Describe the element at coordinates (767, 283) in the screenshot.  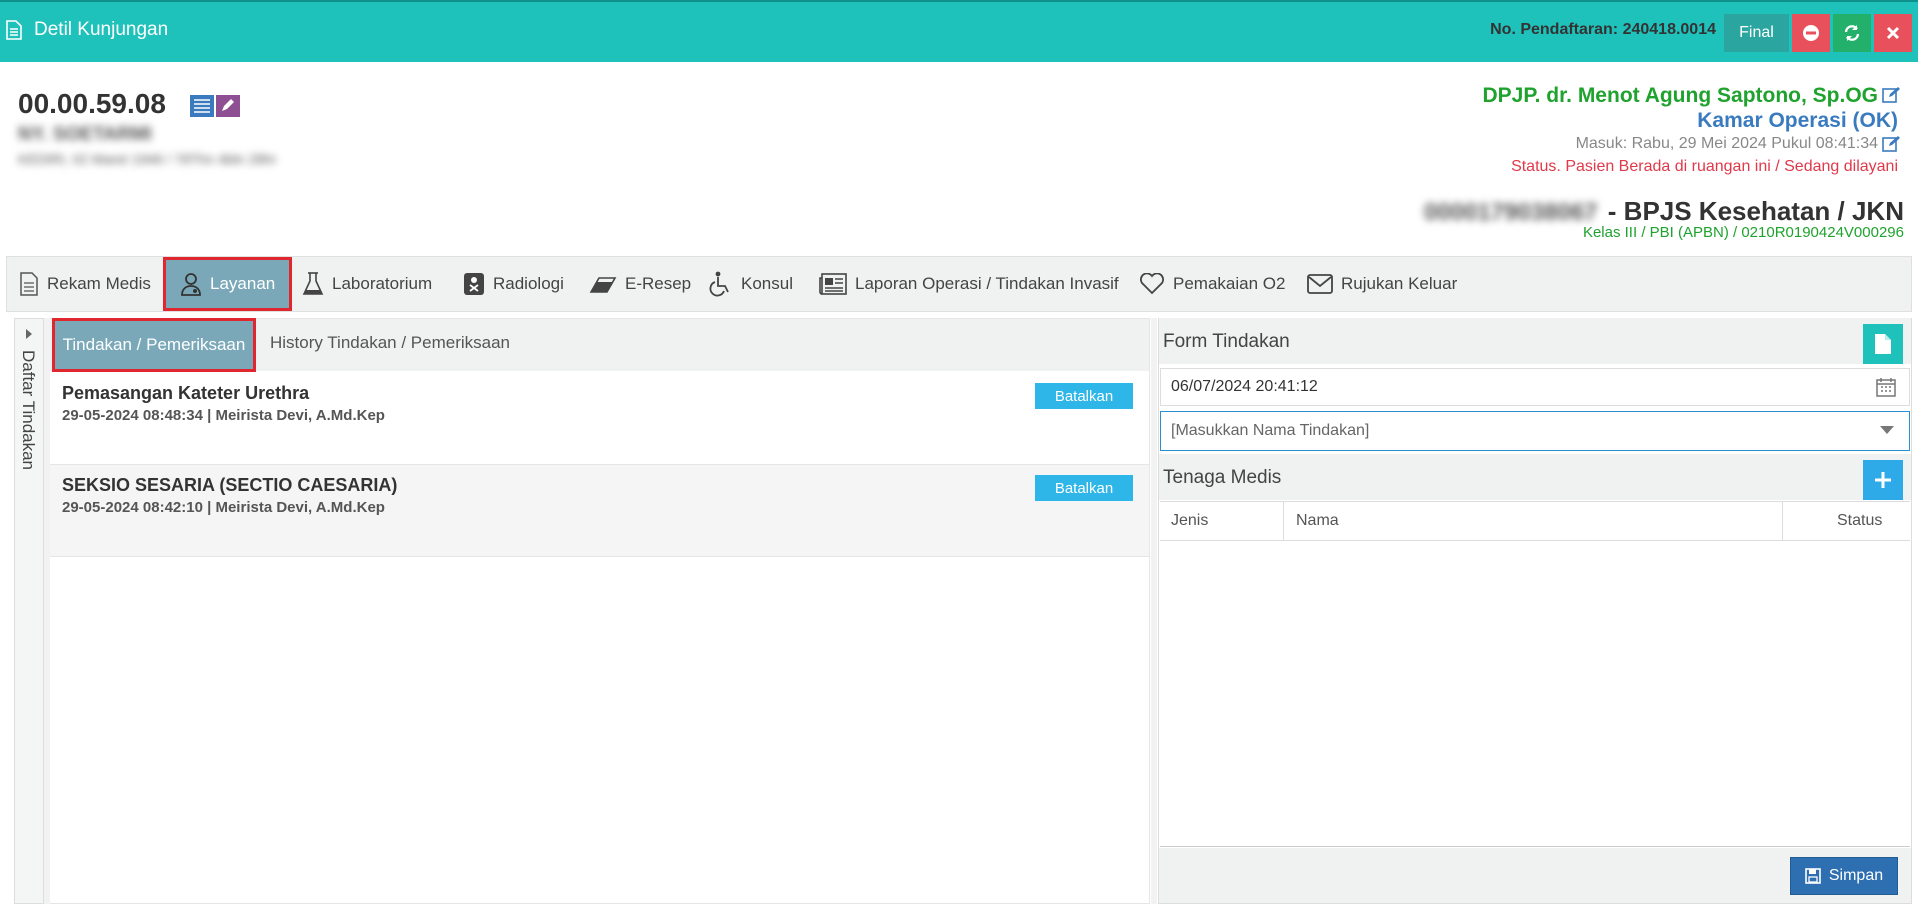
I see `tab-label: Konsul` at that location.